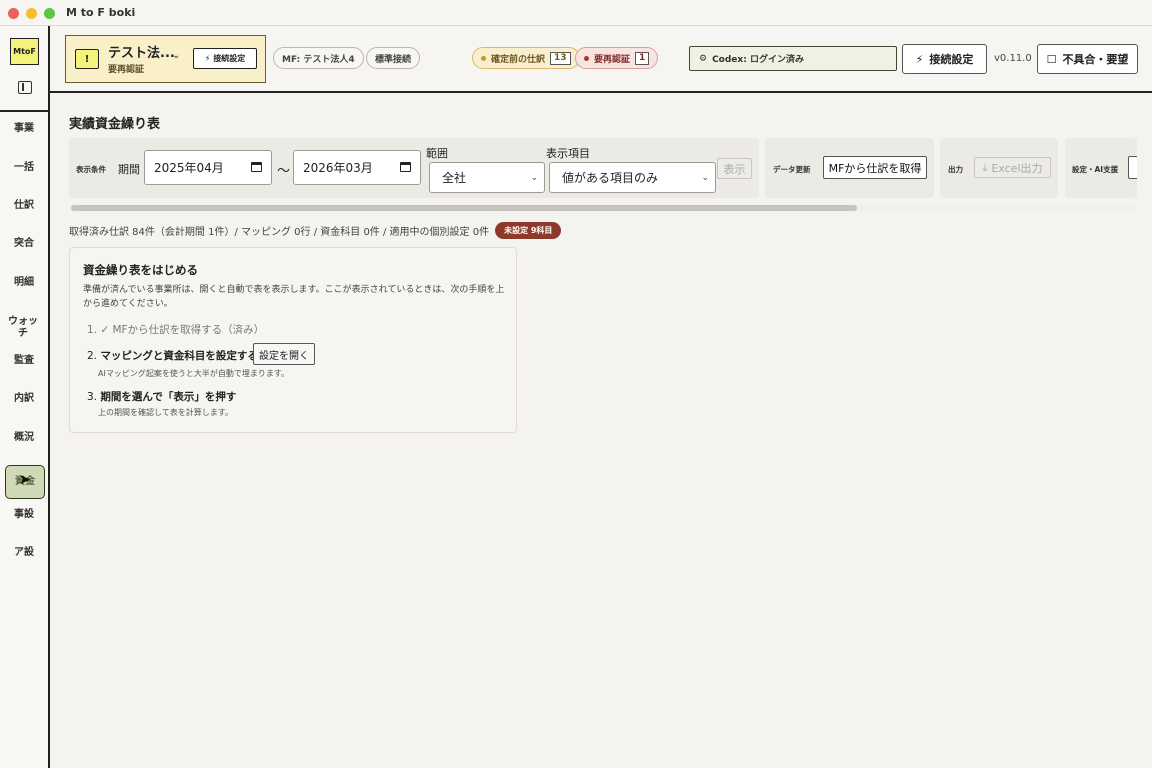 The width and height of the screenshot is (1152, 768). I want to click on codex-status-label: Codex: ログイン済み, so click(758, 60).